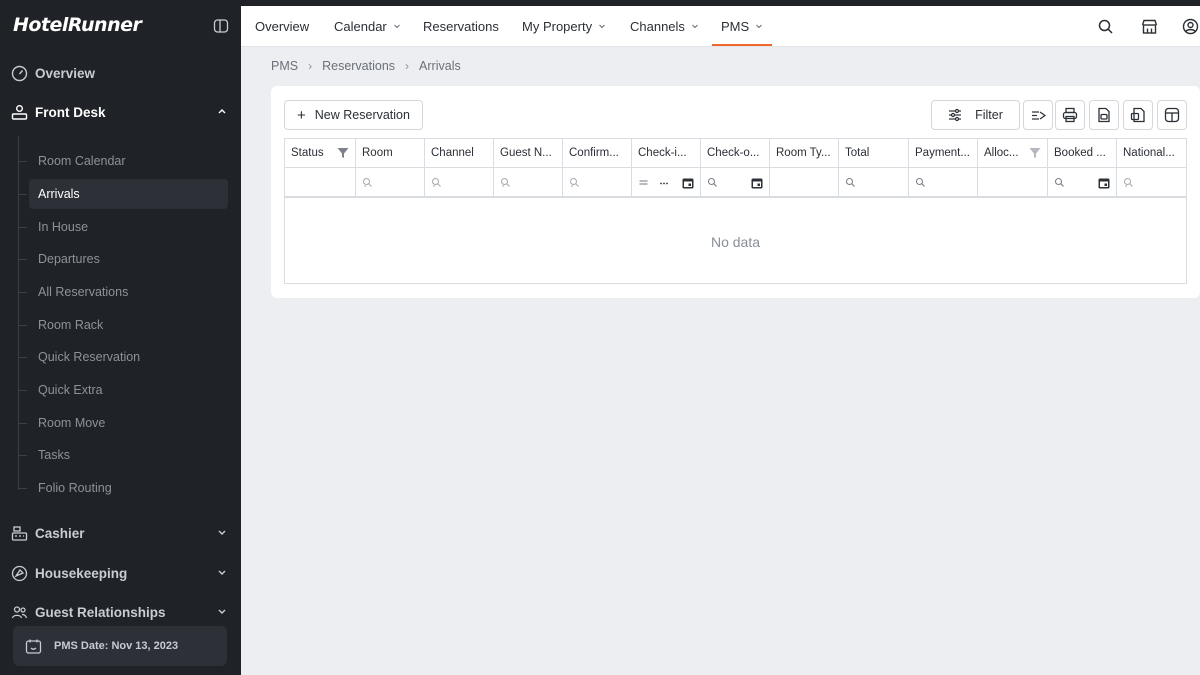 The image size is (1200, 675). Describe the element at coordinates (120, 533) in the screenshot. I see `sidebar-item-cashier: Cashier` at that location.